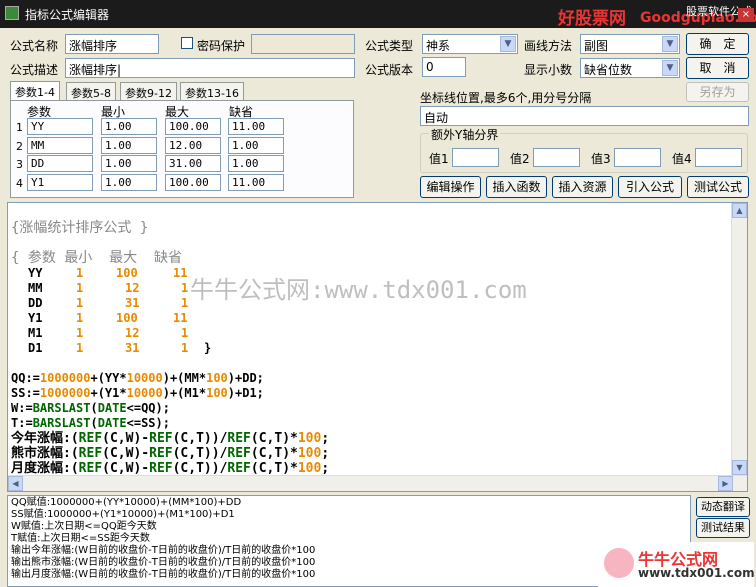  Describe the element at coordinates (470, 44) in the screenshot. I see `formula-type-select: 神系 ▼` at that location.